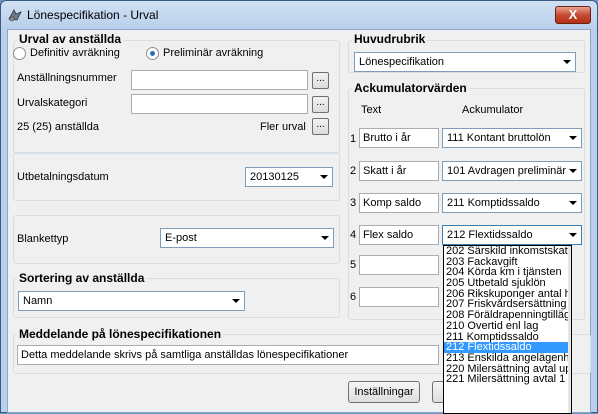 This screenshot has width=598, height=414. I want to click on huvudrubrik-title: Huvudrubrik, so click(390, 39).